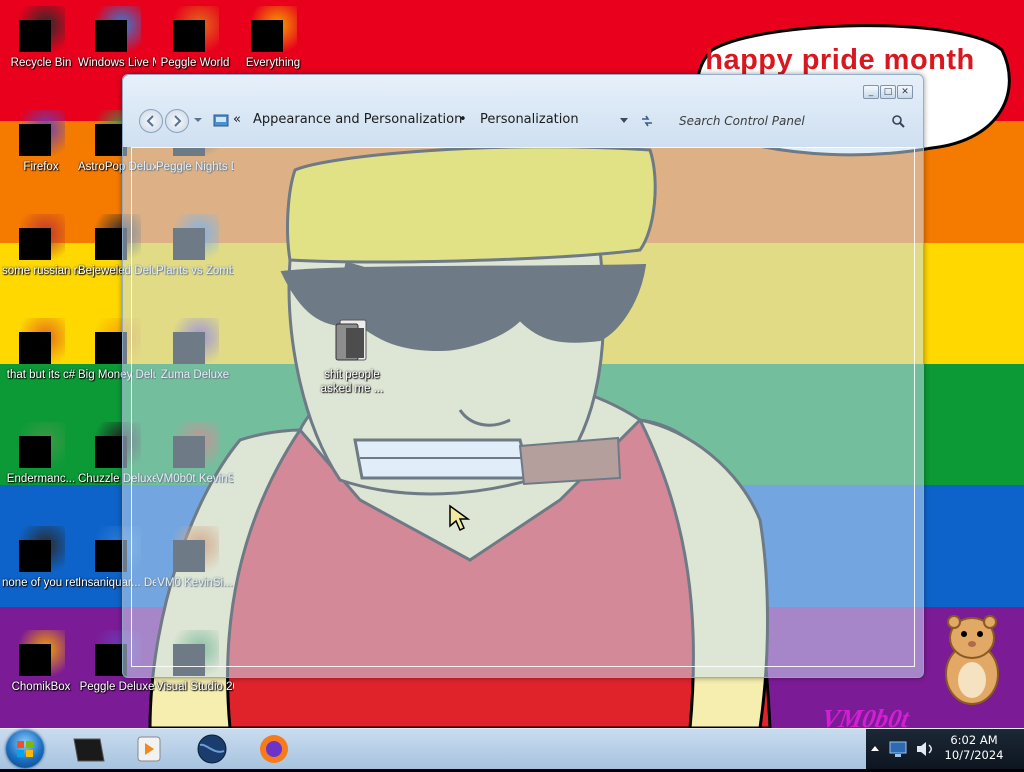  I want to click on forward-arrow-icon, so click(178, 121).